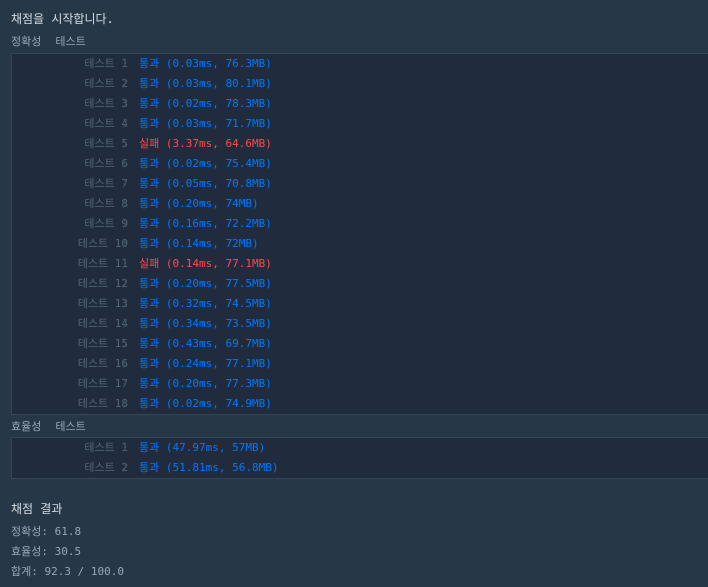  Describe the element at coordinates (212, 203) in the screenshot. I see `test-result-detail: (0.20ms, 74MB)` at that location.